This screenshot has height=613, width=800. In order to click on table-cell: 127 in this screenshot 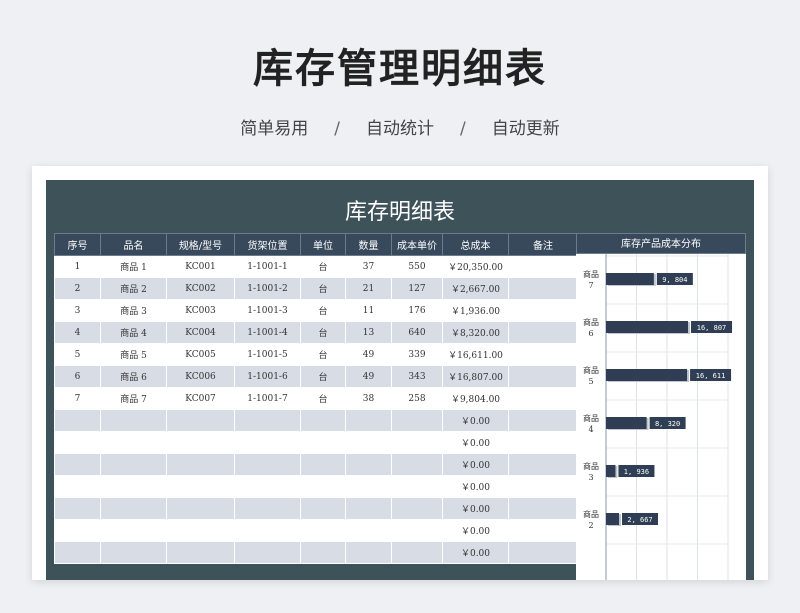, I will do `click(417, 288)`.